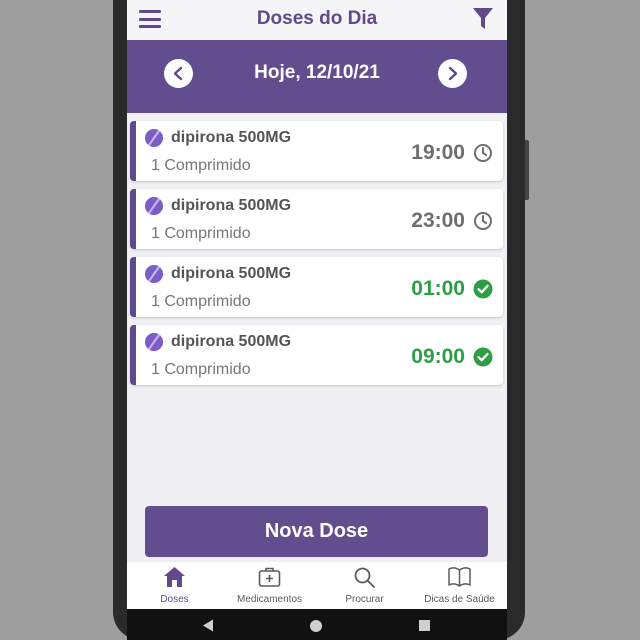 This screenshot has height=640, width=640. Describe the element at coordinates (269, 599) in the screenshot. I see `nav-label: Medicamentos` at that location.